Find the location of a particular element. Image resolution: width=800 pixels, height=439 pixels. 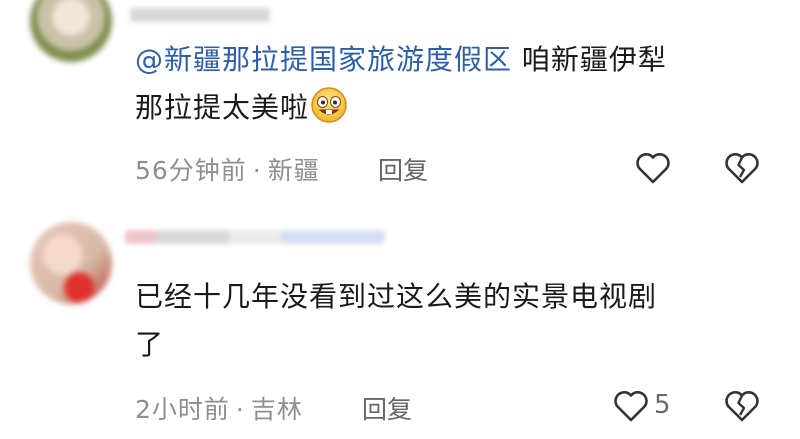

comment-time: 2小时前 is located at coordinates (182, 409).